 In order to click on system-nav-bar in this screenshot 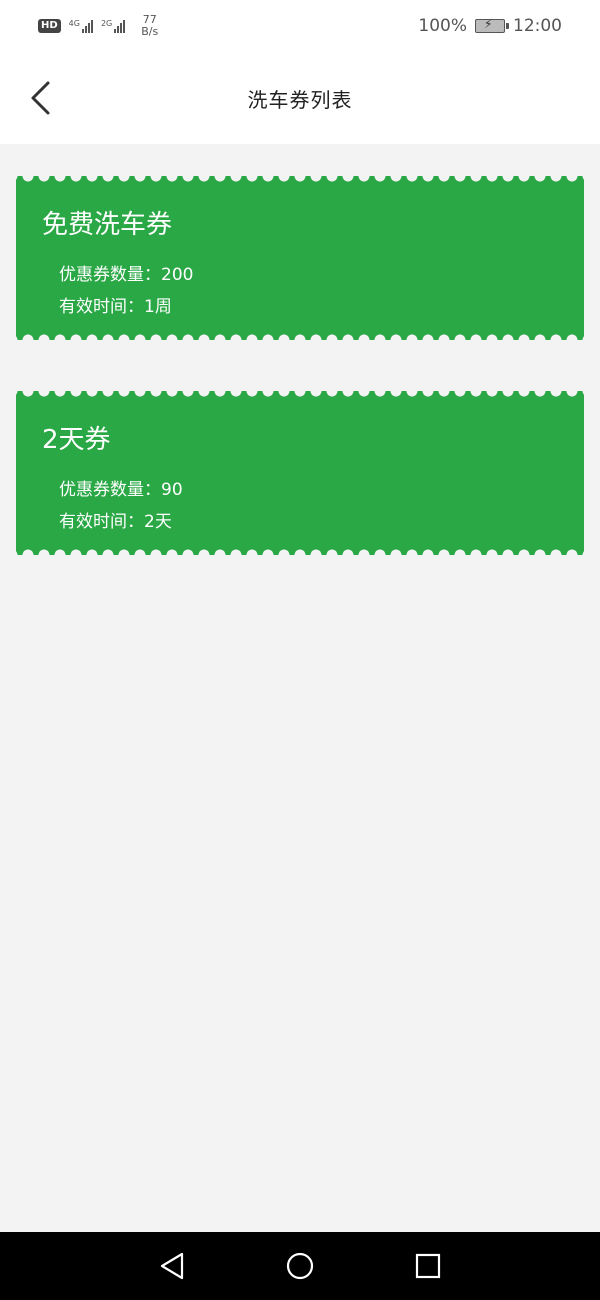, I will do `click(300, 1266)`.